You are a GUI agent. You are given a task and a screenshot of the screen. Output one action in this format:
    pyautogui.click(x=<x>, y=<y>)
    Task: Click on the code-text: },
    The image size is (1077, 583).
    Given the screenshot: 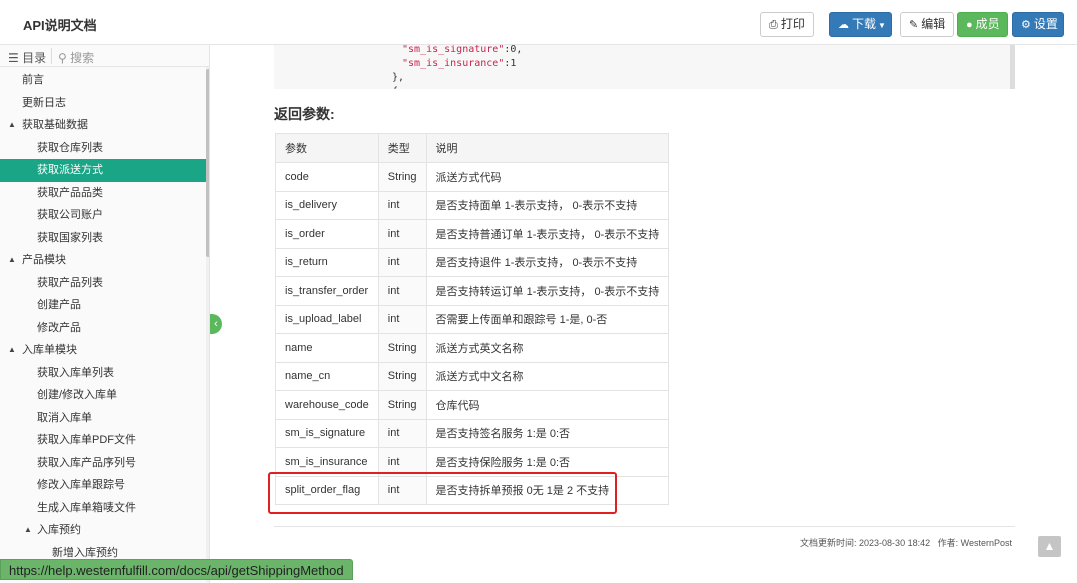 What is the action you would take?
    pyautogui.click(x=398, y=77)
    